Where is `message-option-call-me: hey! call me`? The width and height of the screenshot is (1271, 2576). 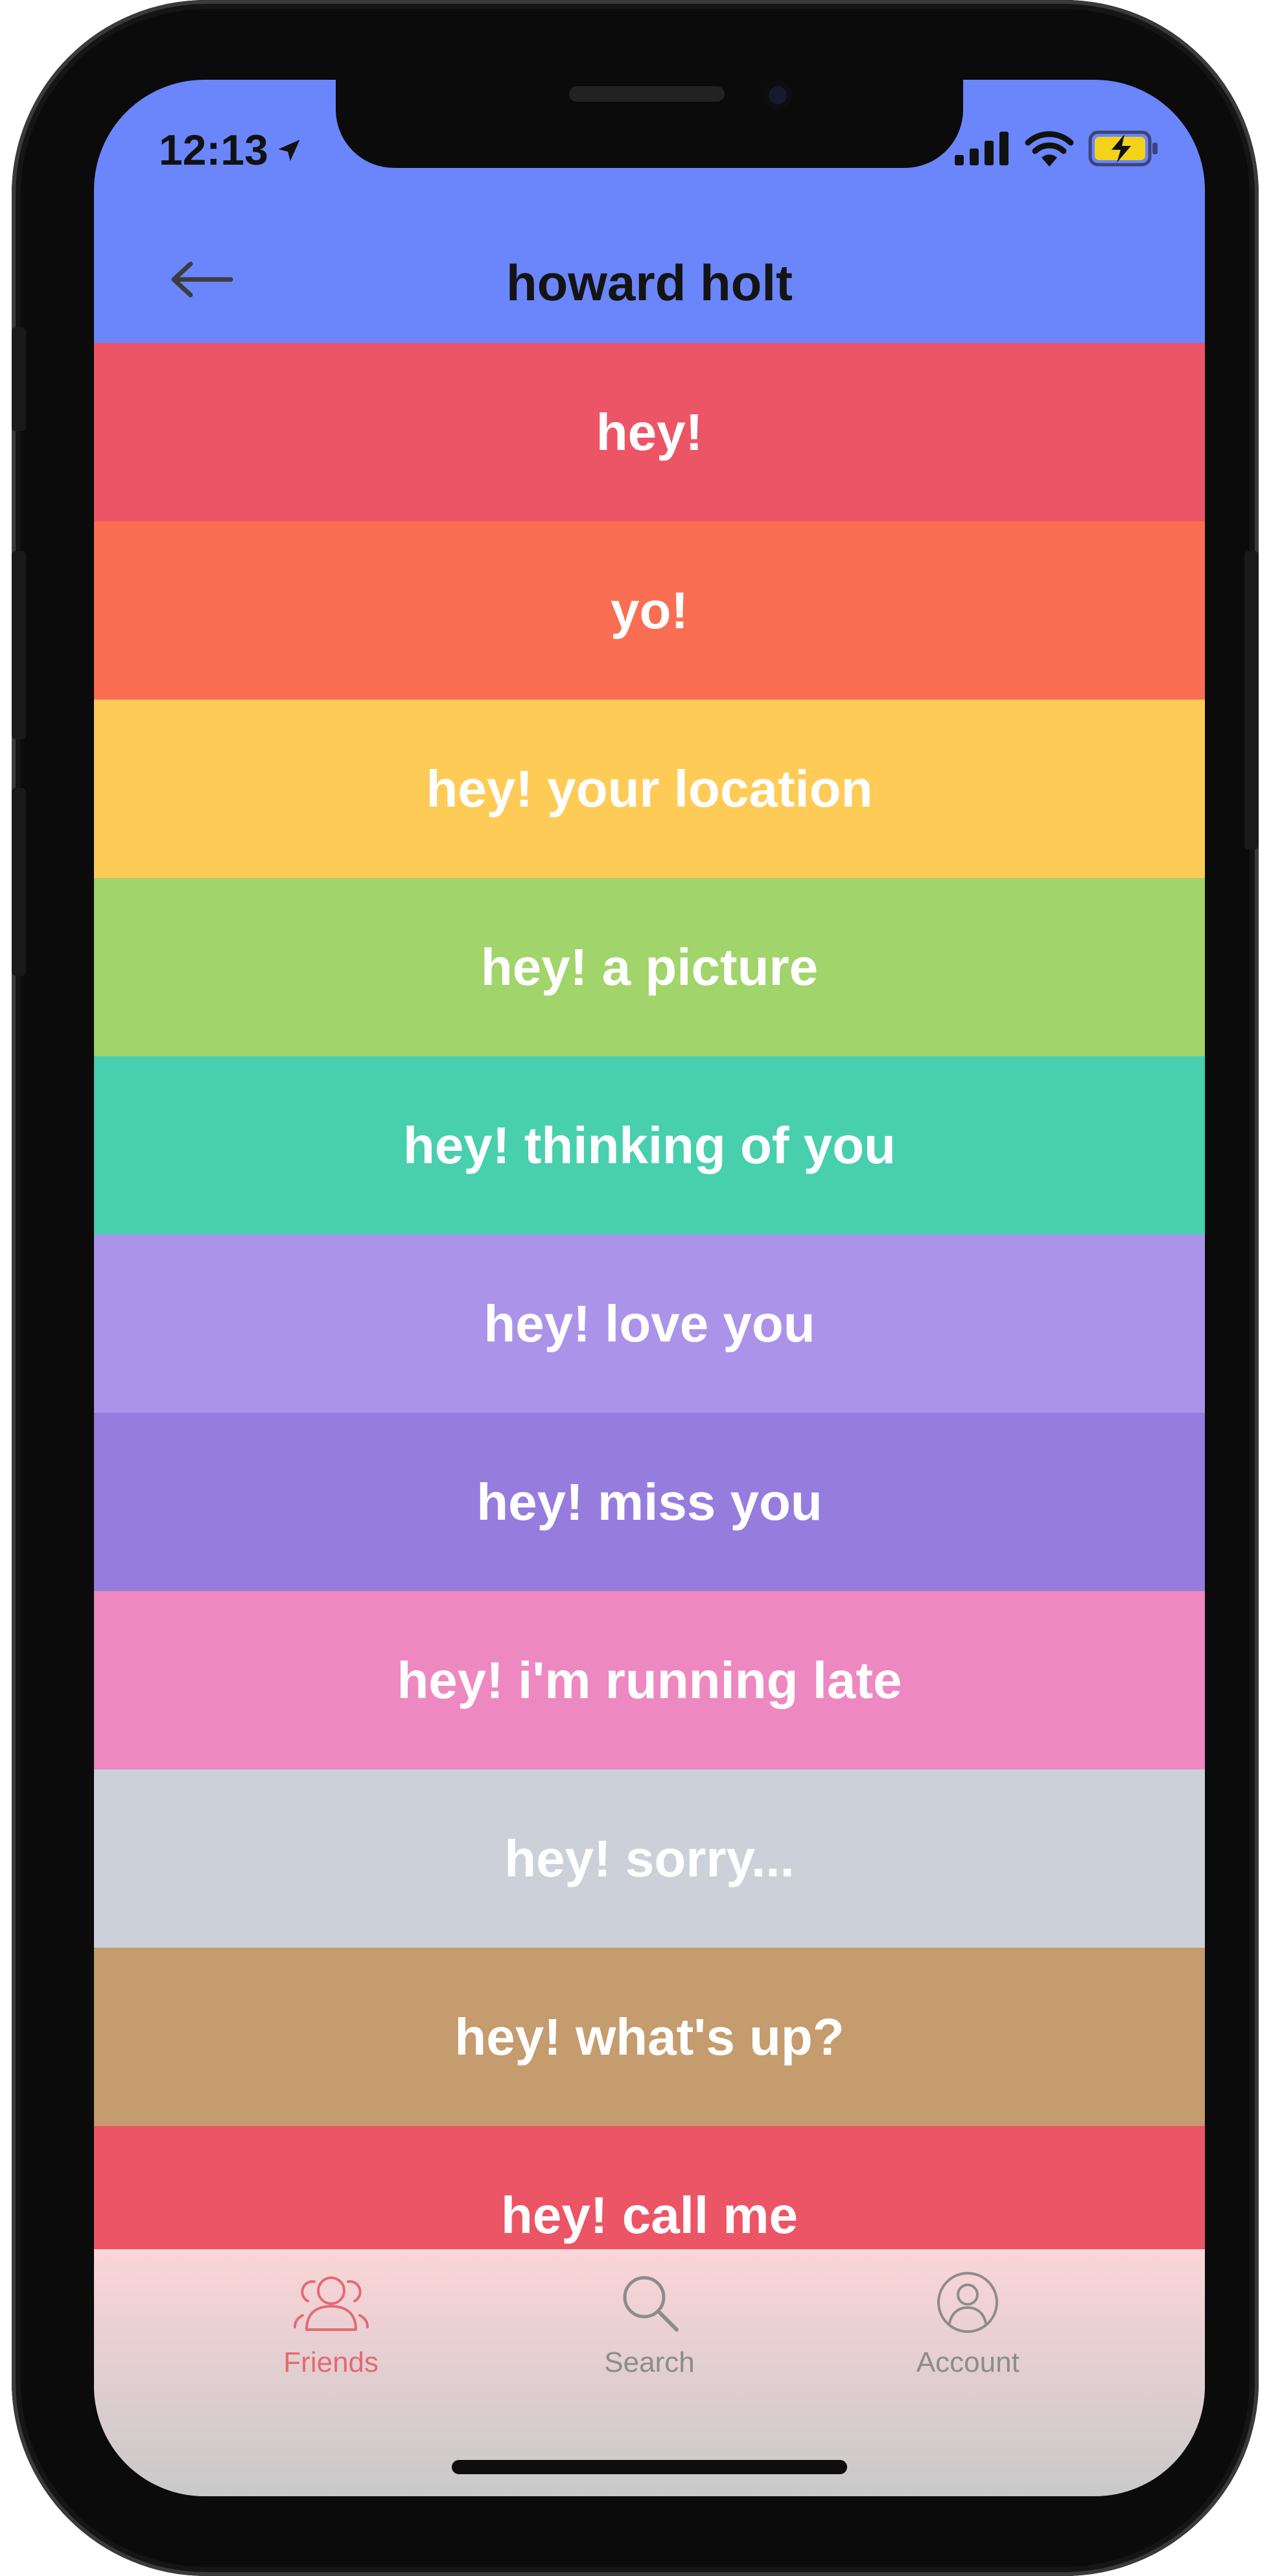
message-option-call-me: hey! call me is located at coordinates (649, 2187).